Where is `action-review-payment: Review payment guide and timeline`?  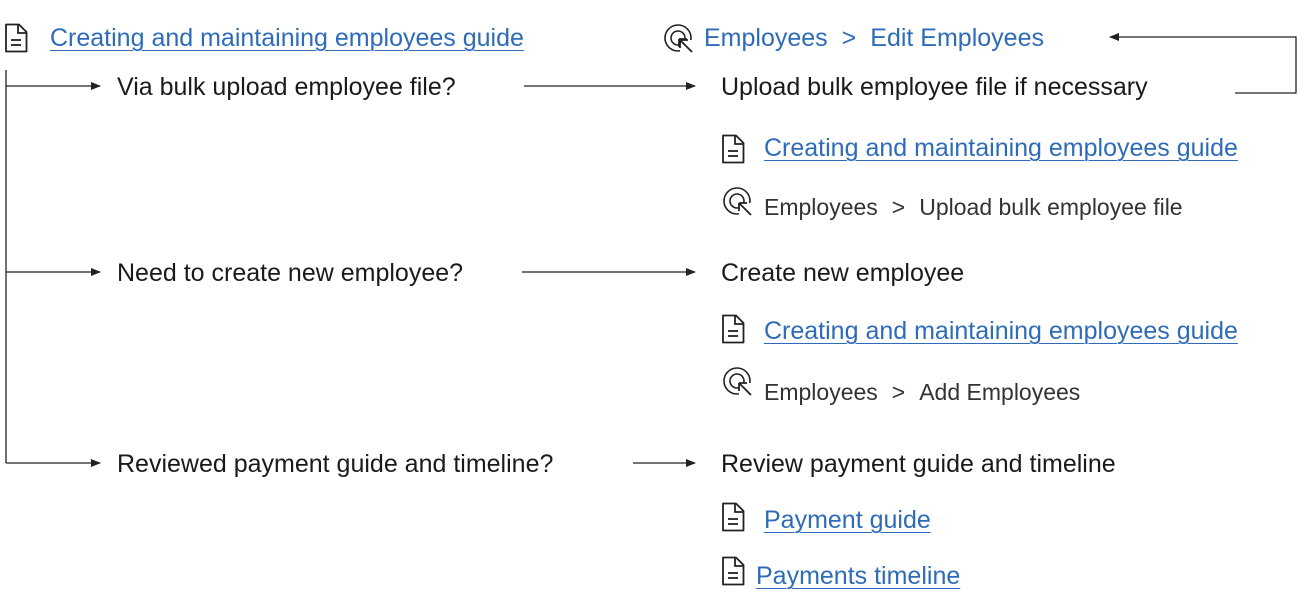 action-review-payment: Review payment guide and timeline is located at coordinates (918, 464).